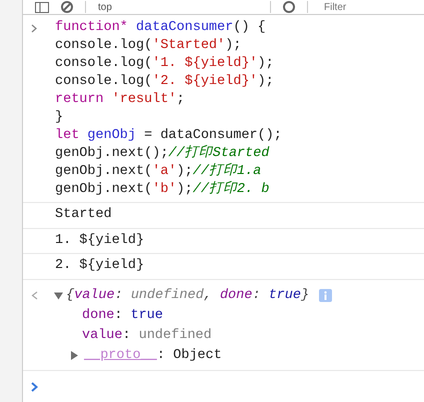 The width and height of the screenshot is (424, 402). Describe the element at coordinates (153, 356) in the screenshot. I see `prototype-row: __proto__: Object` at that location.